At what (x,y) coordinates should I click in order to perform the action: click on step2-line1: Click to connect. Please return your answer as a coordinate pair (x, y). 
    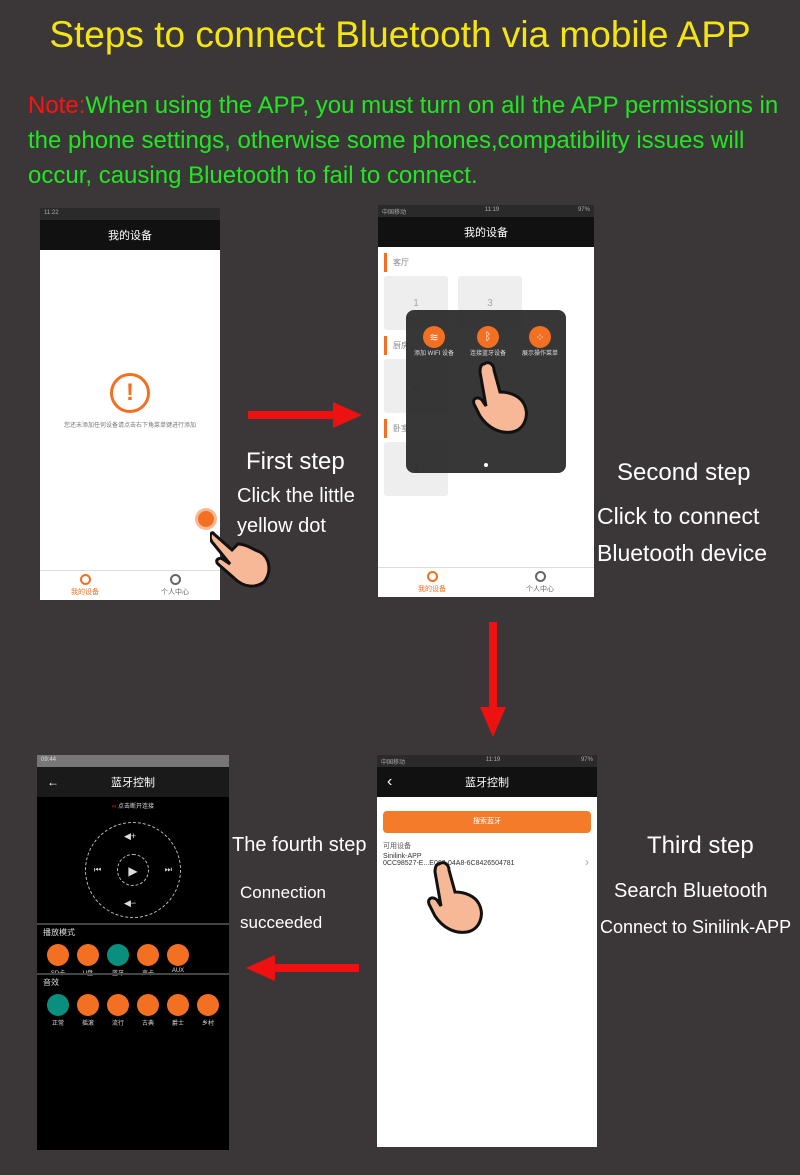
    Looking at the image, I should click on (678, 516).